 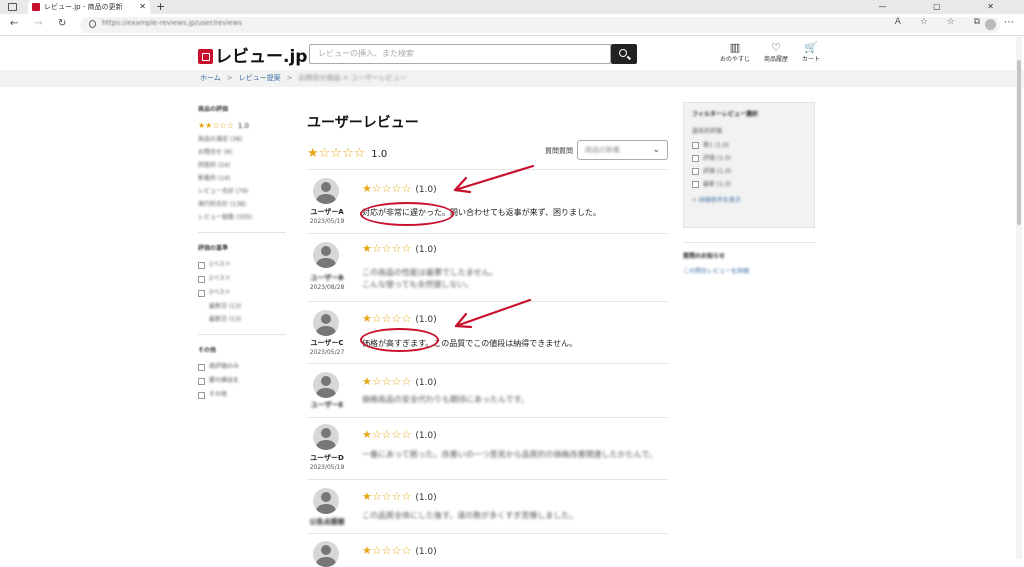 I want to click on tab-title: レビュー.jp - 商品の更新, so click(x=83, y=7).